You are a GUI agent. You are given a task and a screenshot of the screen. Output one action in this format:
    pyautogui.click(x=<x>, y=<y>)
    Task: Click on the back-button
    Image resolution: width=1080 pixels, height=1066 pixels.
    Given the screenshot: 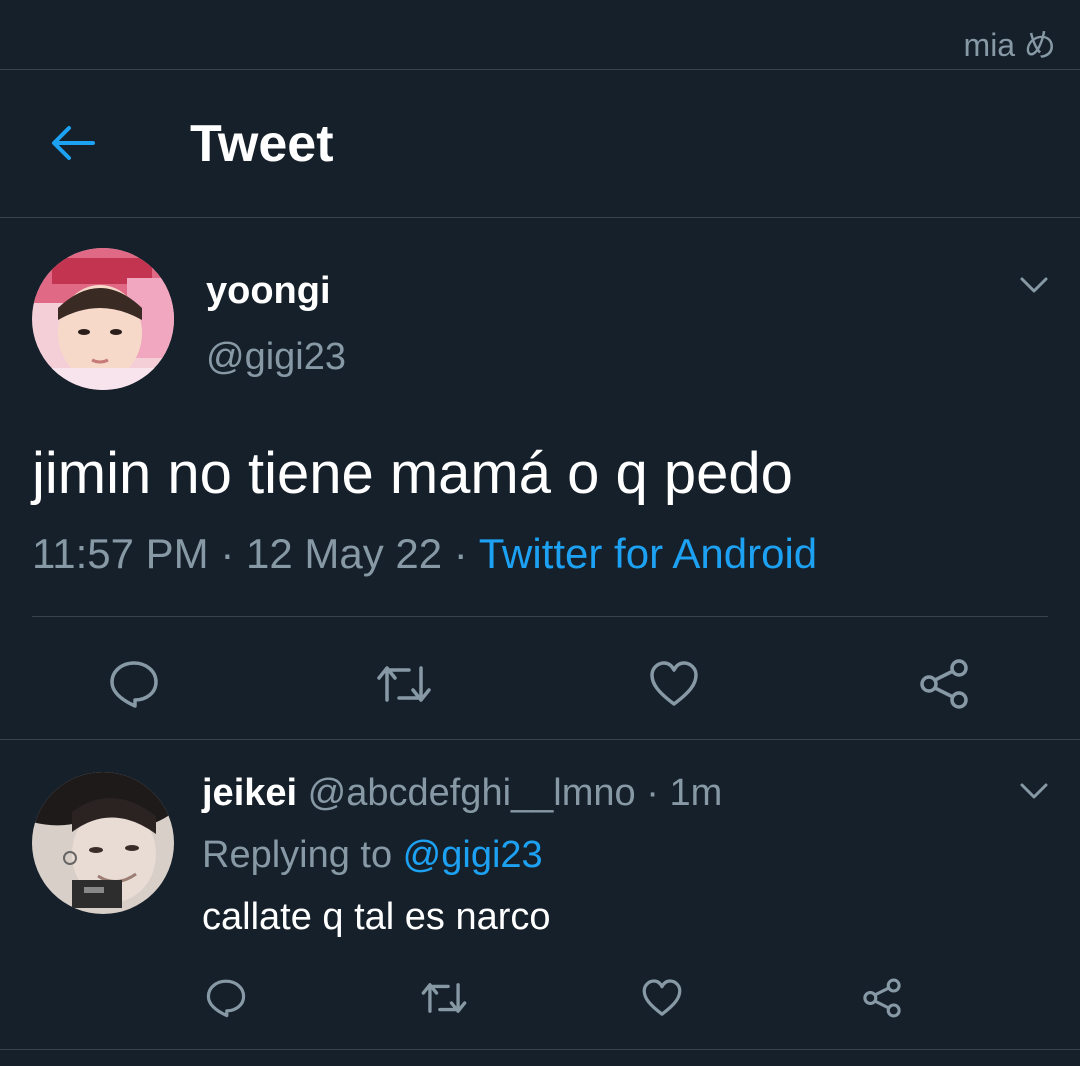 What is the action you would take?
    pyautogui.click(x=73, y=143)
    